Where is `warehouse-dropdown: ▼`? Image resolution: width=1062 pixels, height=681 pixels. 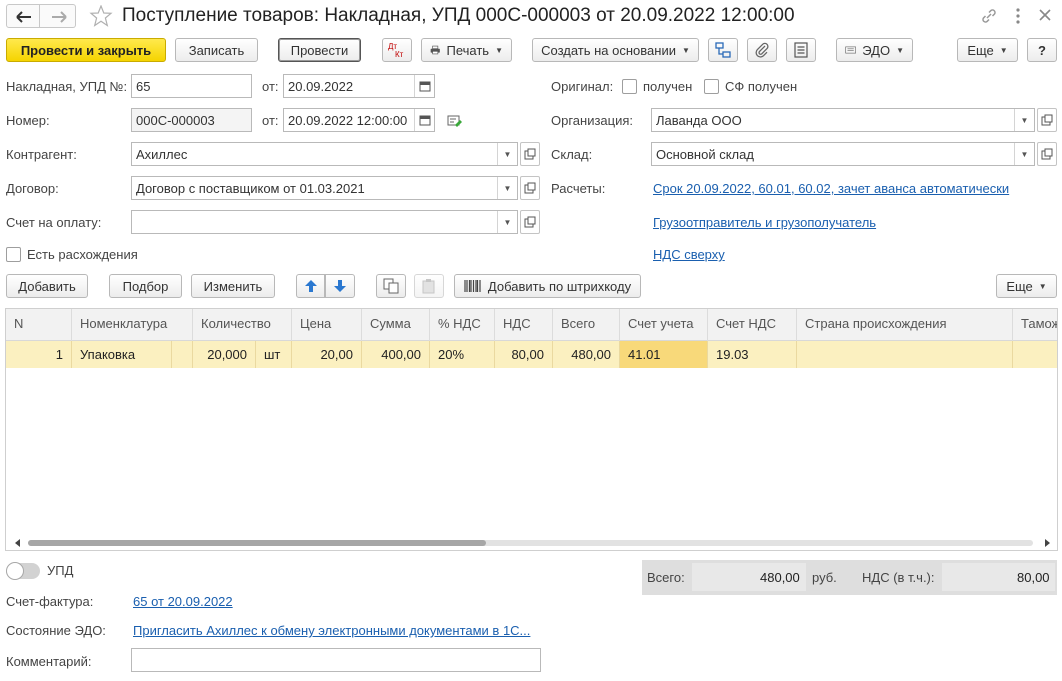
warehouse-dropdown: ▼ is located at coordinates (1024, 154).